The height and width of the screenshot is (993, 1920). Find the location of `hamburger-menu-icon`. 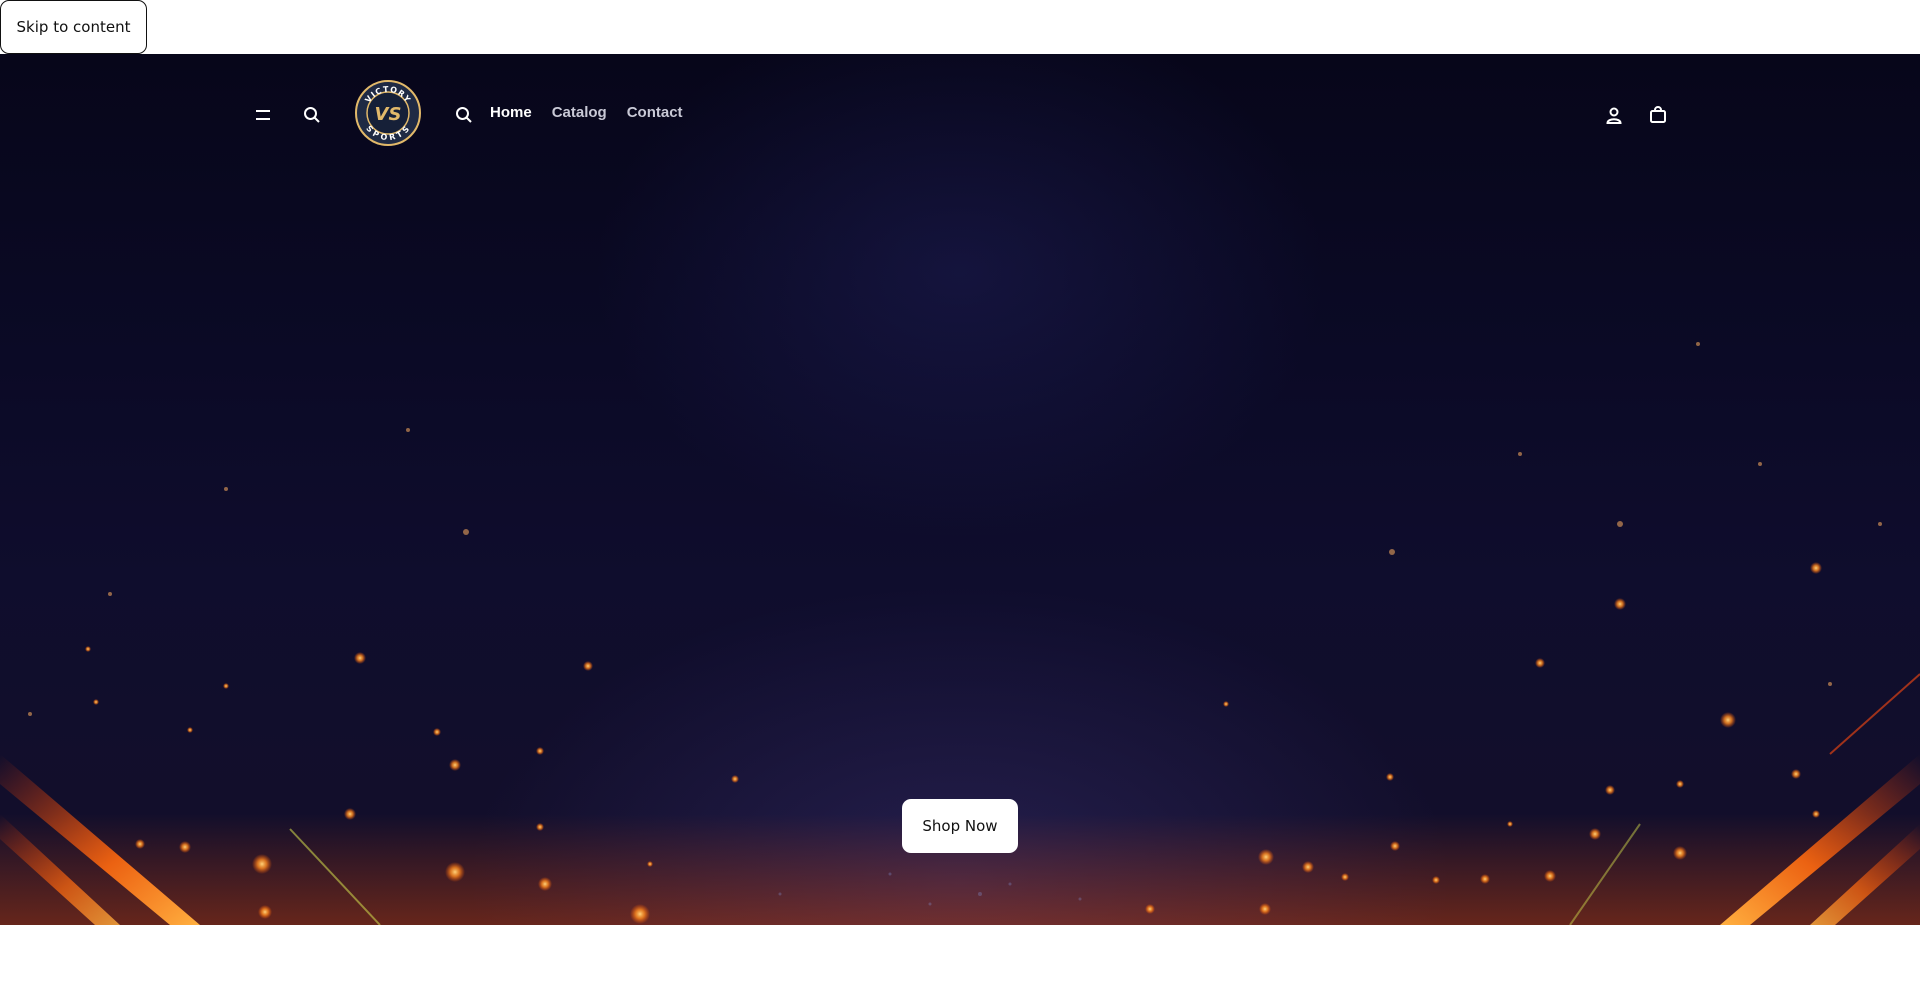

hamburger-menu-icon is located at coordinates (263, 115).